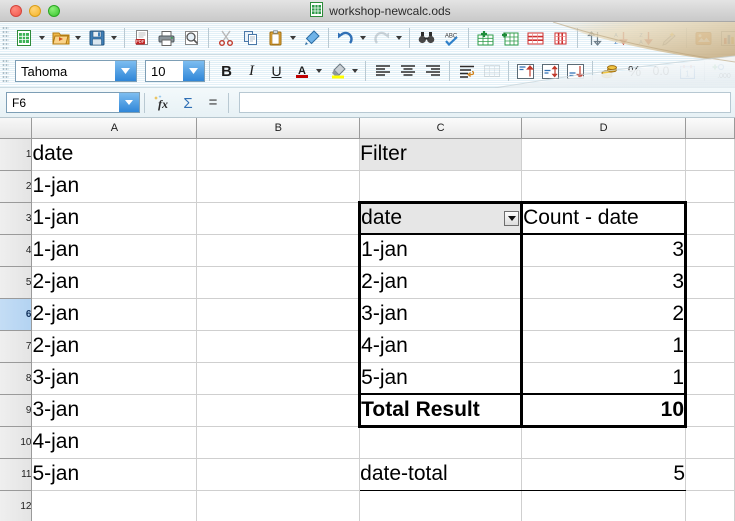  What do you see at coordinates (710, 474) in the screenshot?
I see `cell-E11` at bounding box center [710, 474].